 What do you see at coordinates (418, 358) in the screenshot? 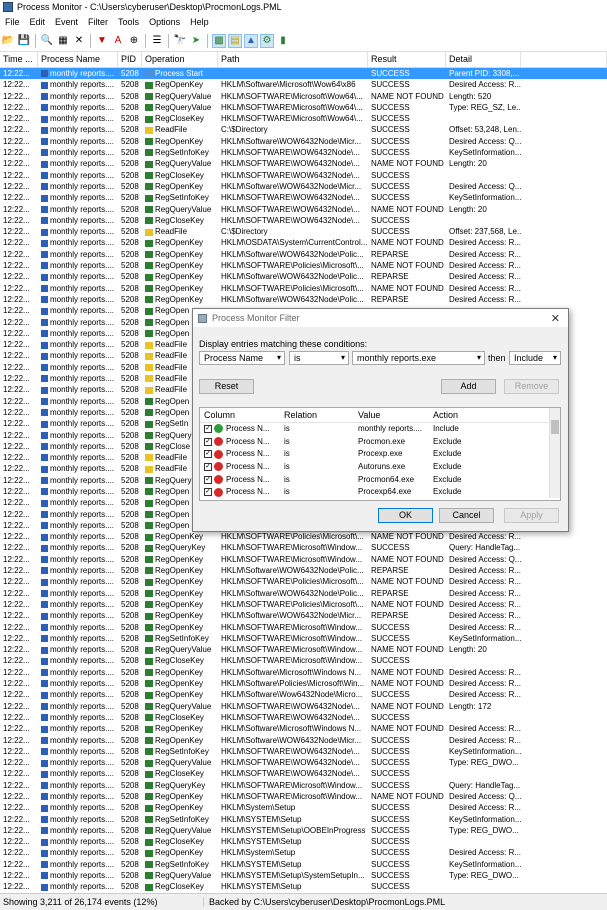
I see `value-combobox: monthly reports.exe ▾` at bounding box center [418, 358].